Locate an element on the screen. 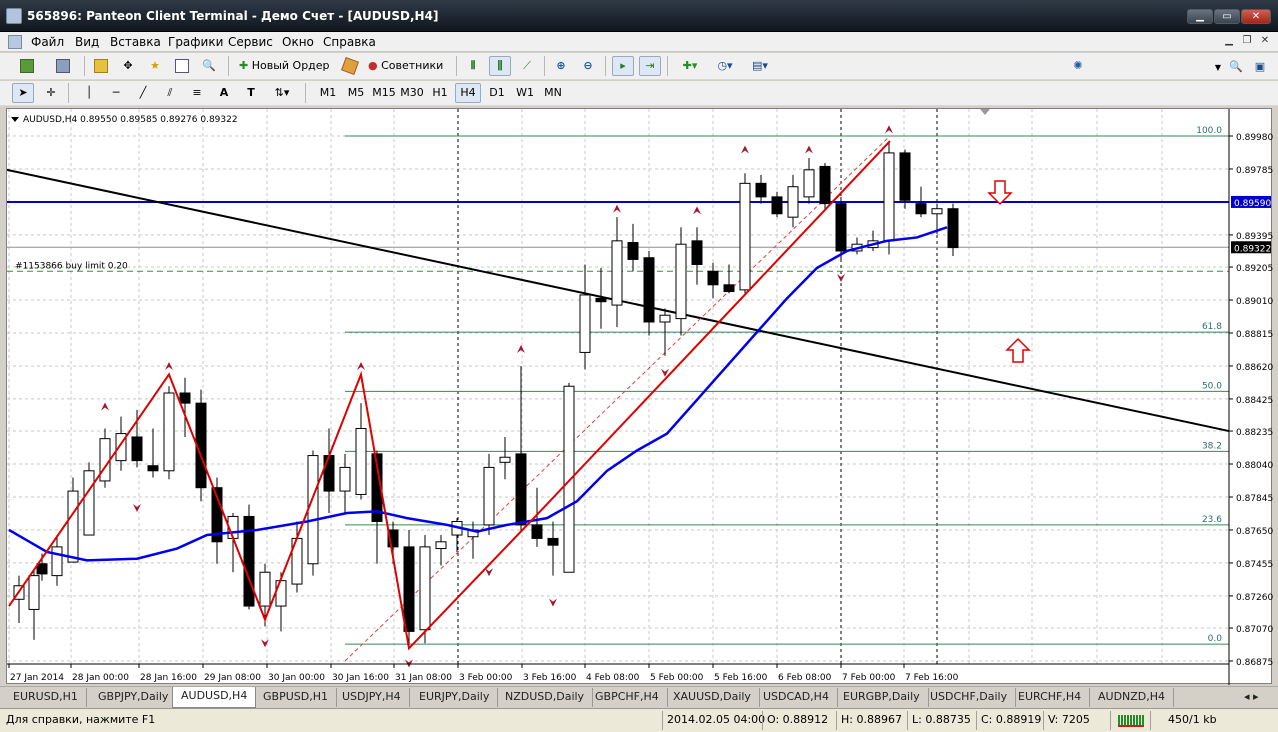 The height and width of the screenshot is (732, 1278). new-order-button: ✚ Новый Ордер is located at coordinates (286, 66).